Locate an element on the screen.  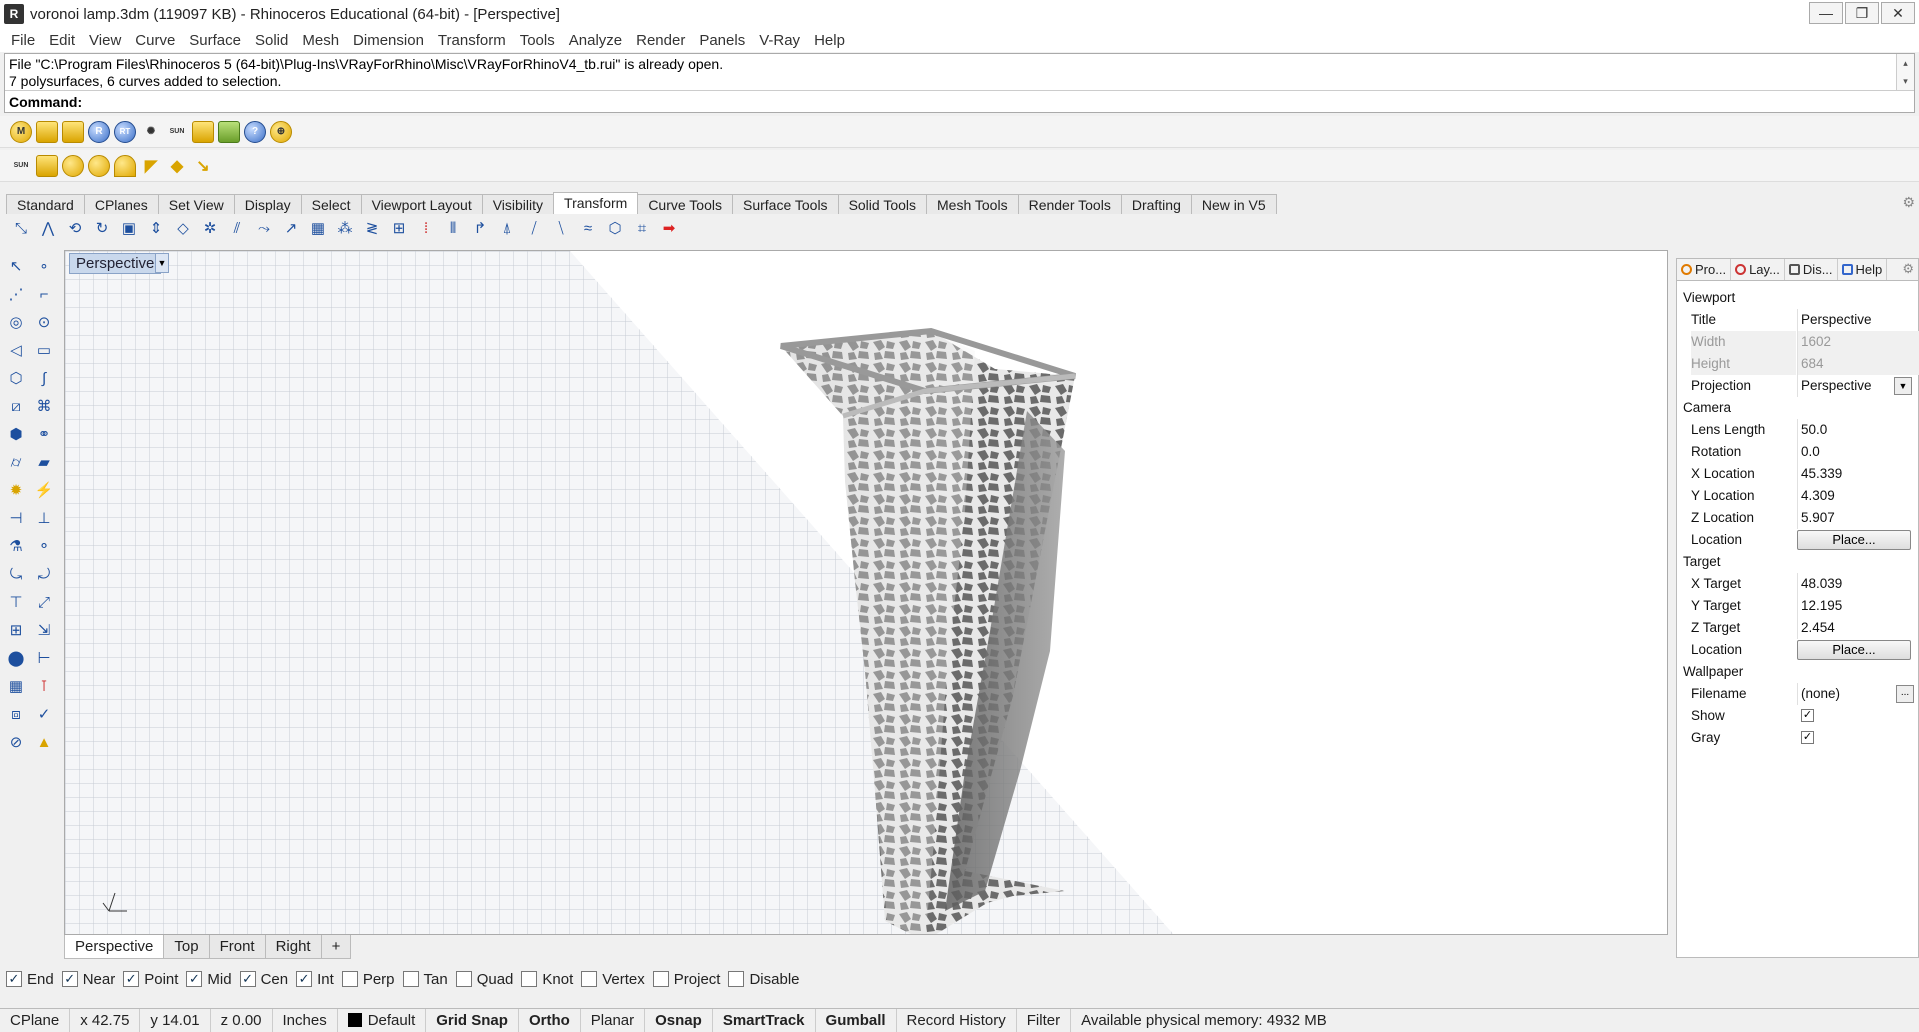
vray-proxy-icon is located at coordinates (203, 131).